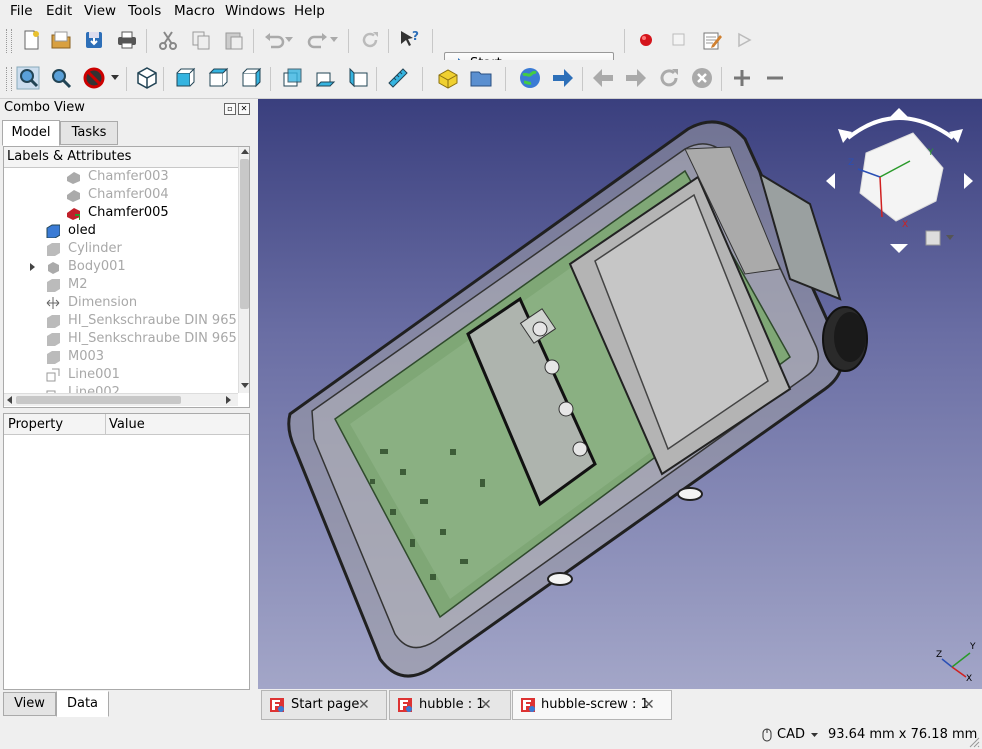 Image resolution: width=982 pixels, height=749 pixels. What do you see at coordinates (229, 400) in the screenshot?
I see `scroll-right-icon` at bounding box center [229, 400].